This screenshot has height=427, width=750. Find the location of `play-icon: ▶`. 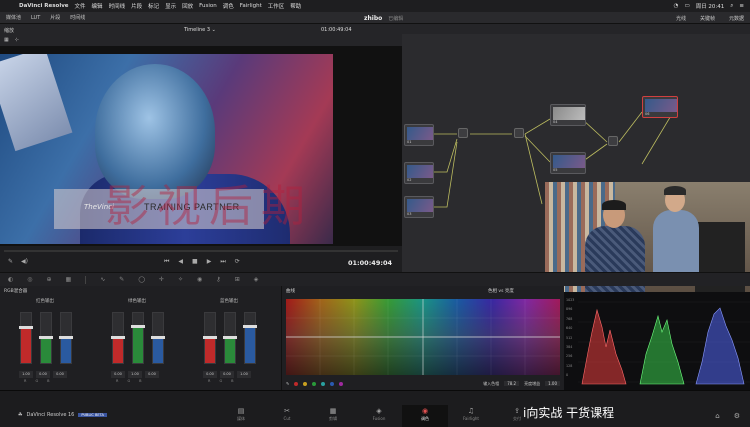

play-icon: ▶ is located at coordinates (209, 262).